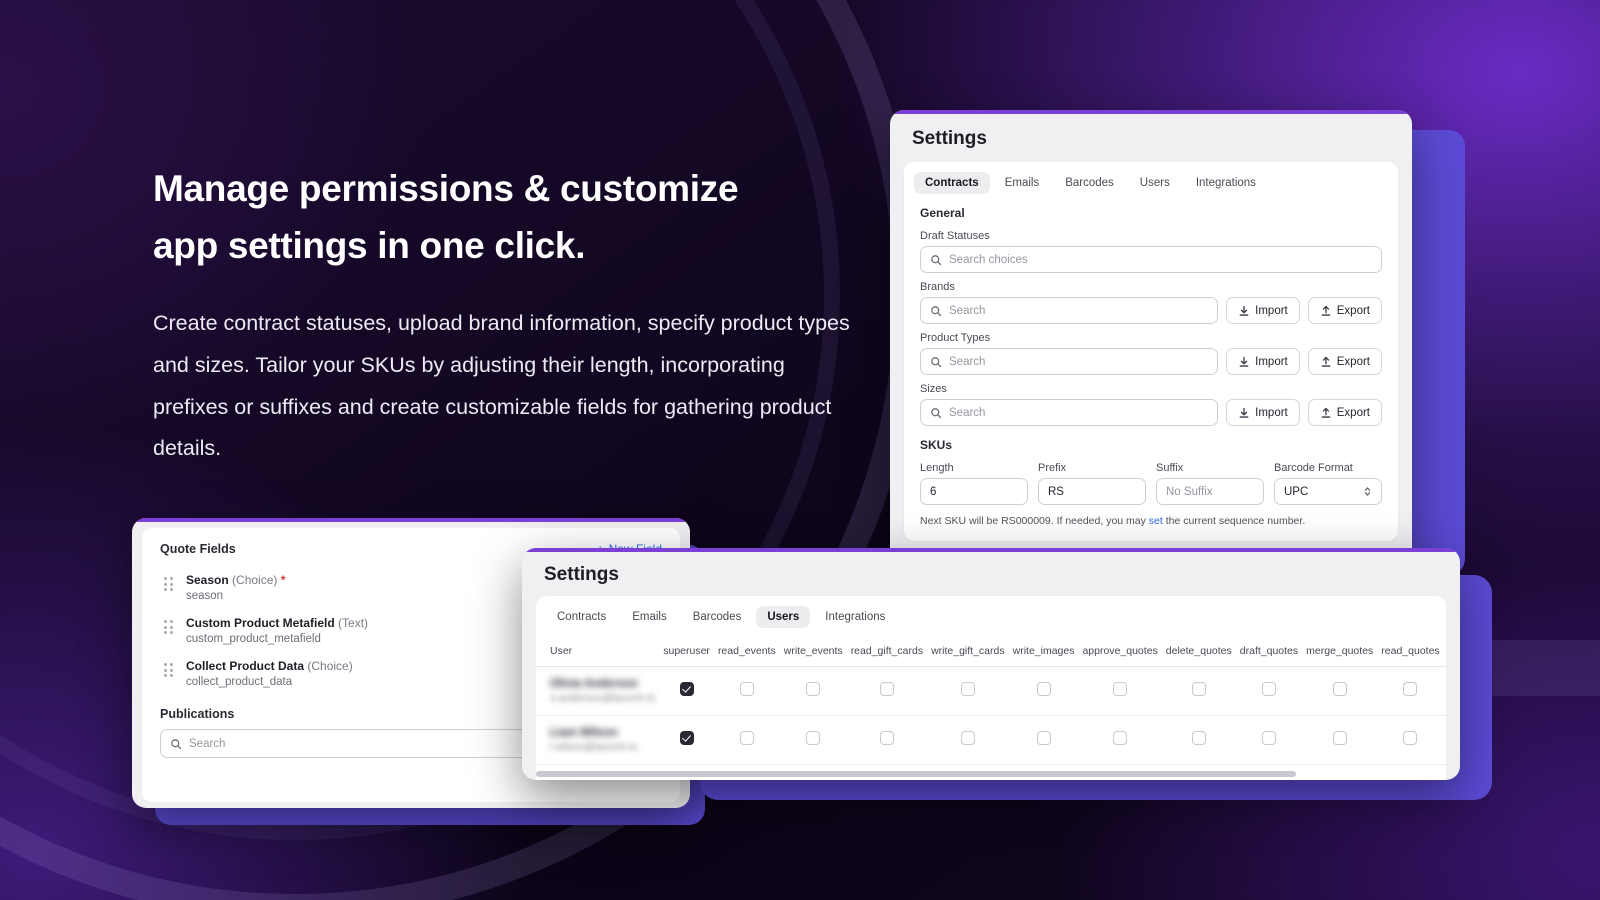 This screenshot has height=900, width=1600. I want to click on col-draft-quotes: draft_quotes, so click(1269, 651).